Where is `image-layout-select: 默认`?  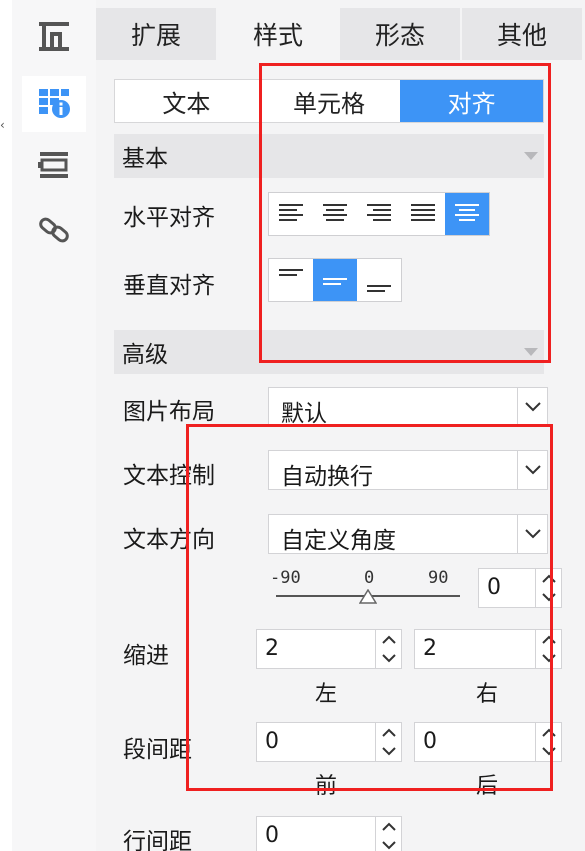 image-layout-select: 默认 is located at coordinates (408, 407).